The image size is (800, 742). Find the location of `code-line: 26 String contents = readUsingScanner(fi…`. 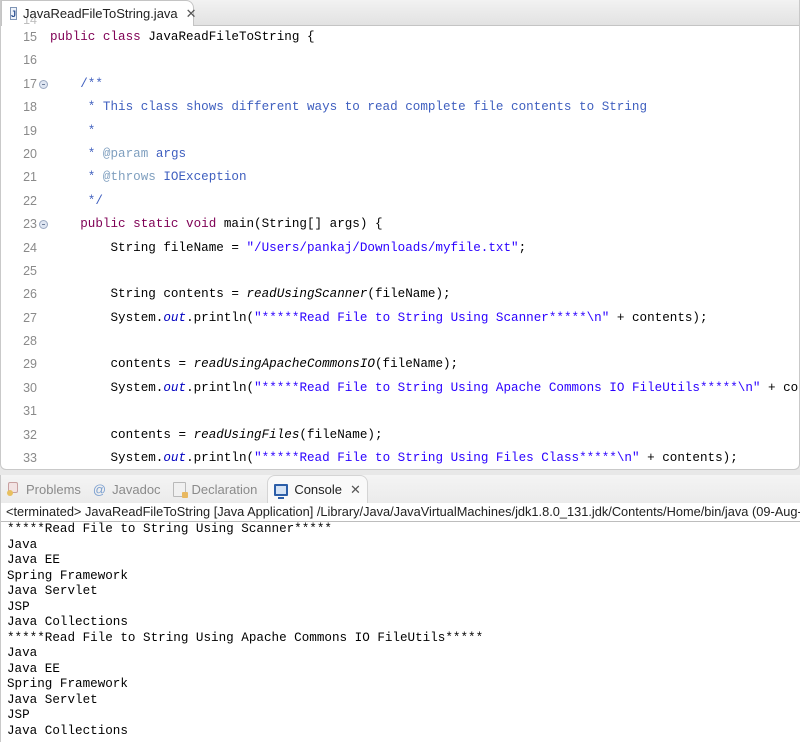

code-line: 26 String contents = readUsingScanner(fi… is located at coordinates (400, 294).